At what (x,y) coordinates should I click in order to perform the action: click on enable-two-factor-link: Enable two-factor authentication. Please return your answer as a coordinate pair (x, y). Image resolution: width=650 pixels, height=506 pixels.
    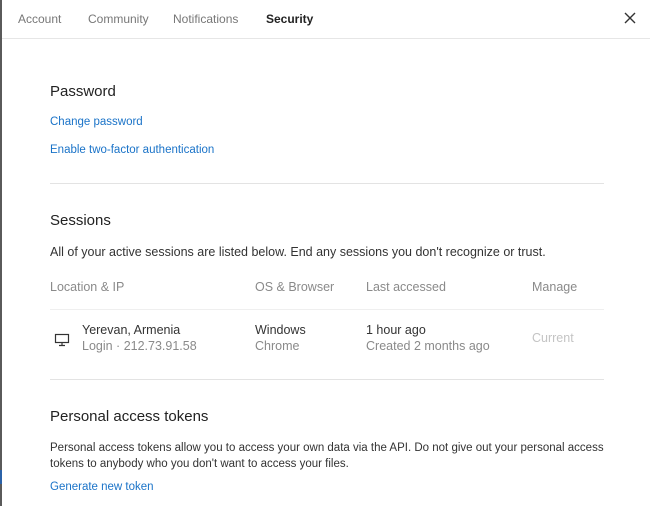
    Looking at the image, I should click on (132, 150).